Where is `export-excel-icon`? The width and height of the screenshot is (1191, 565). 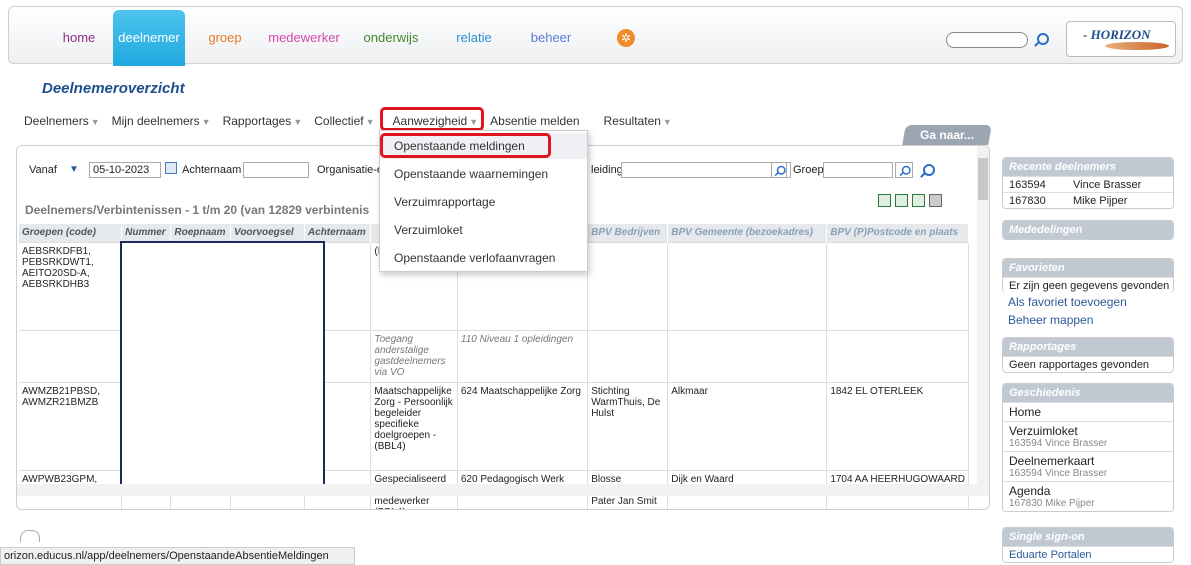
export-excel-icon is located at coordinates (901, 200).